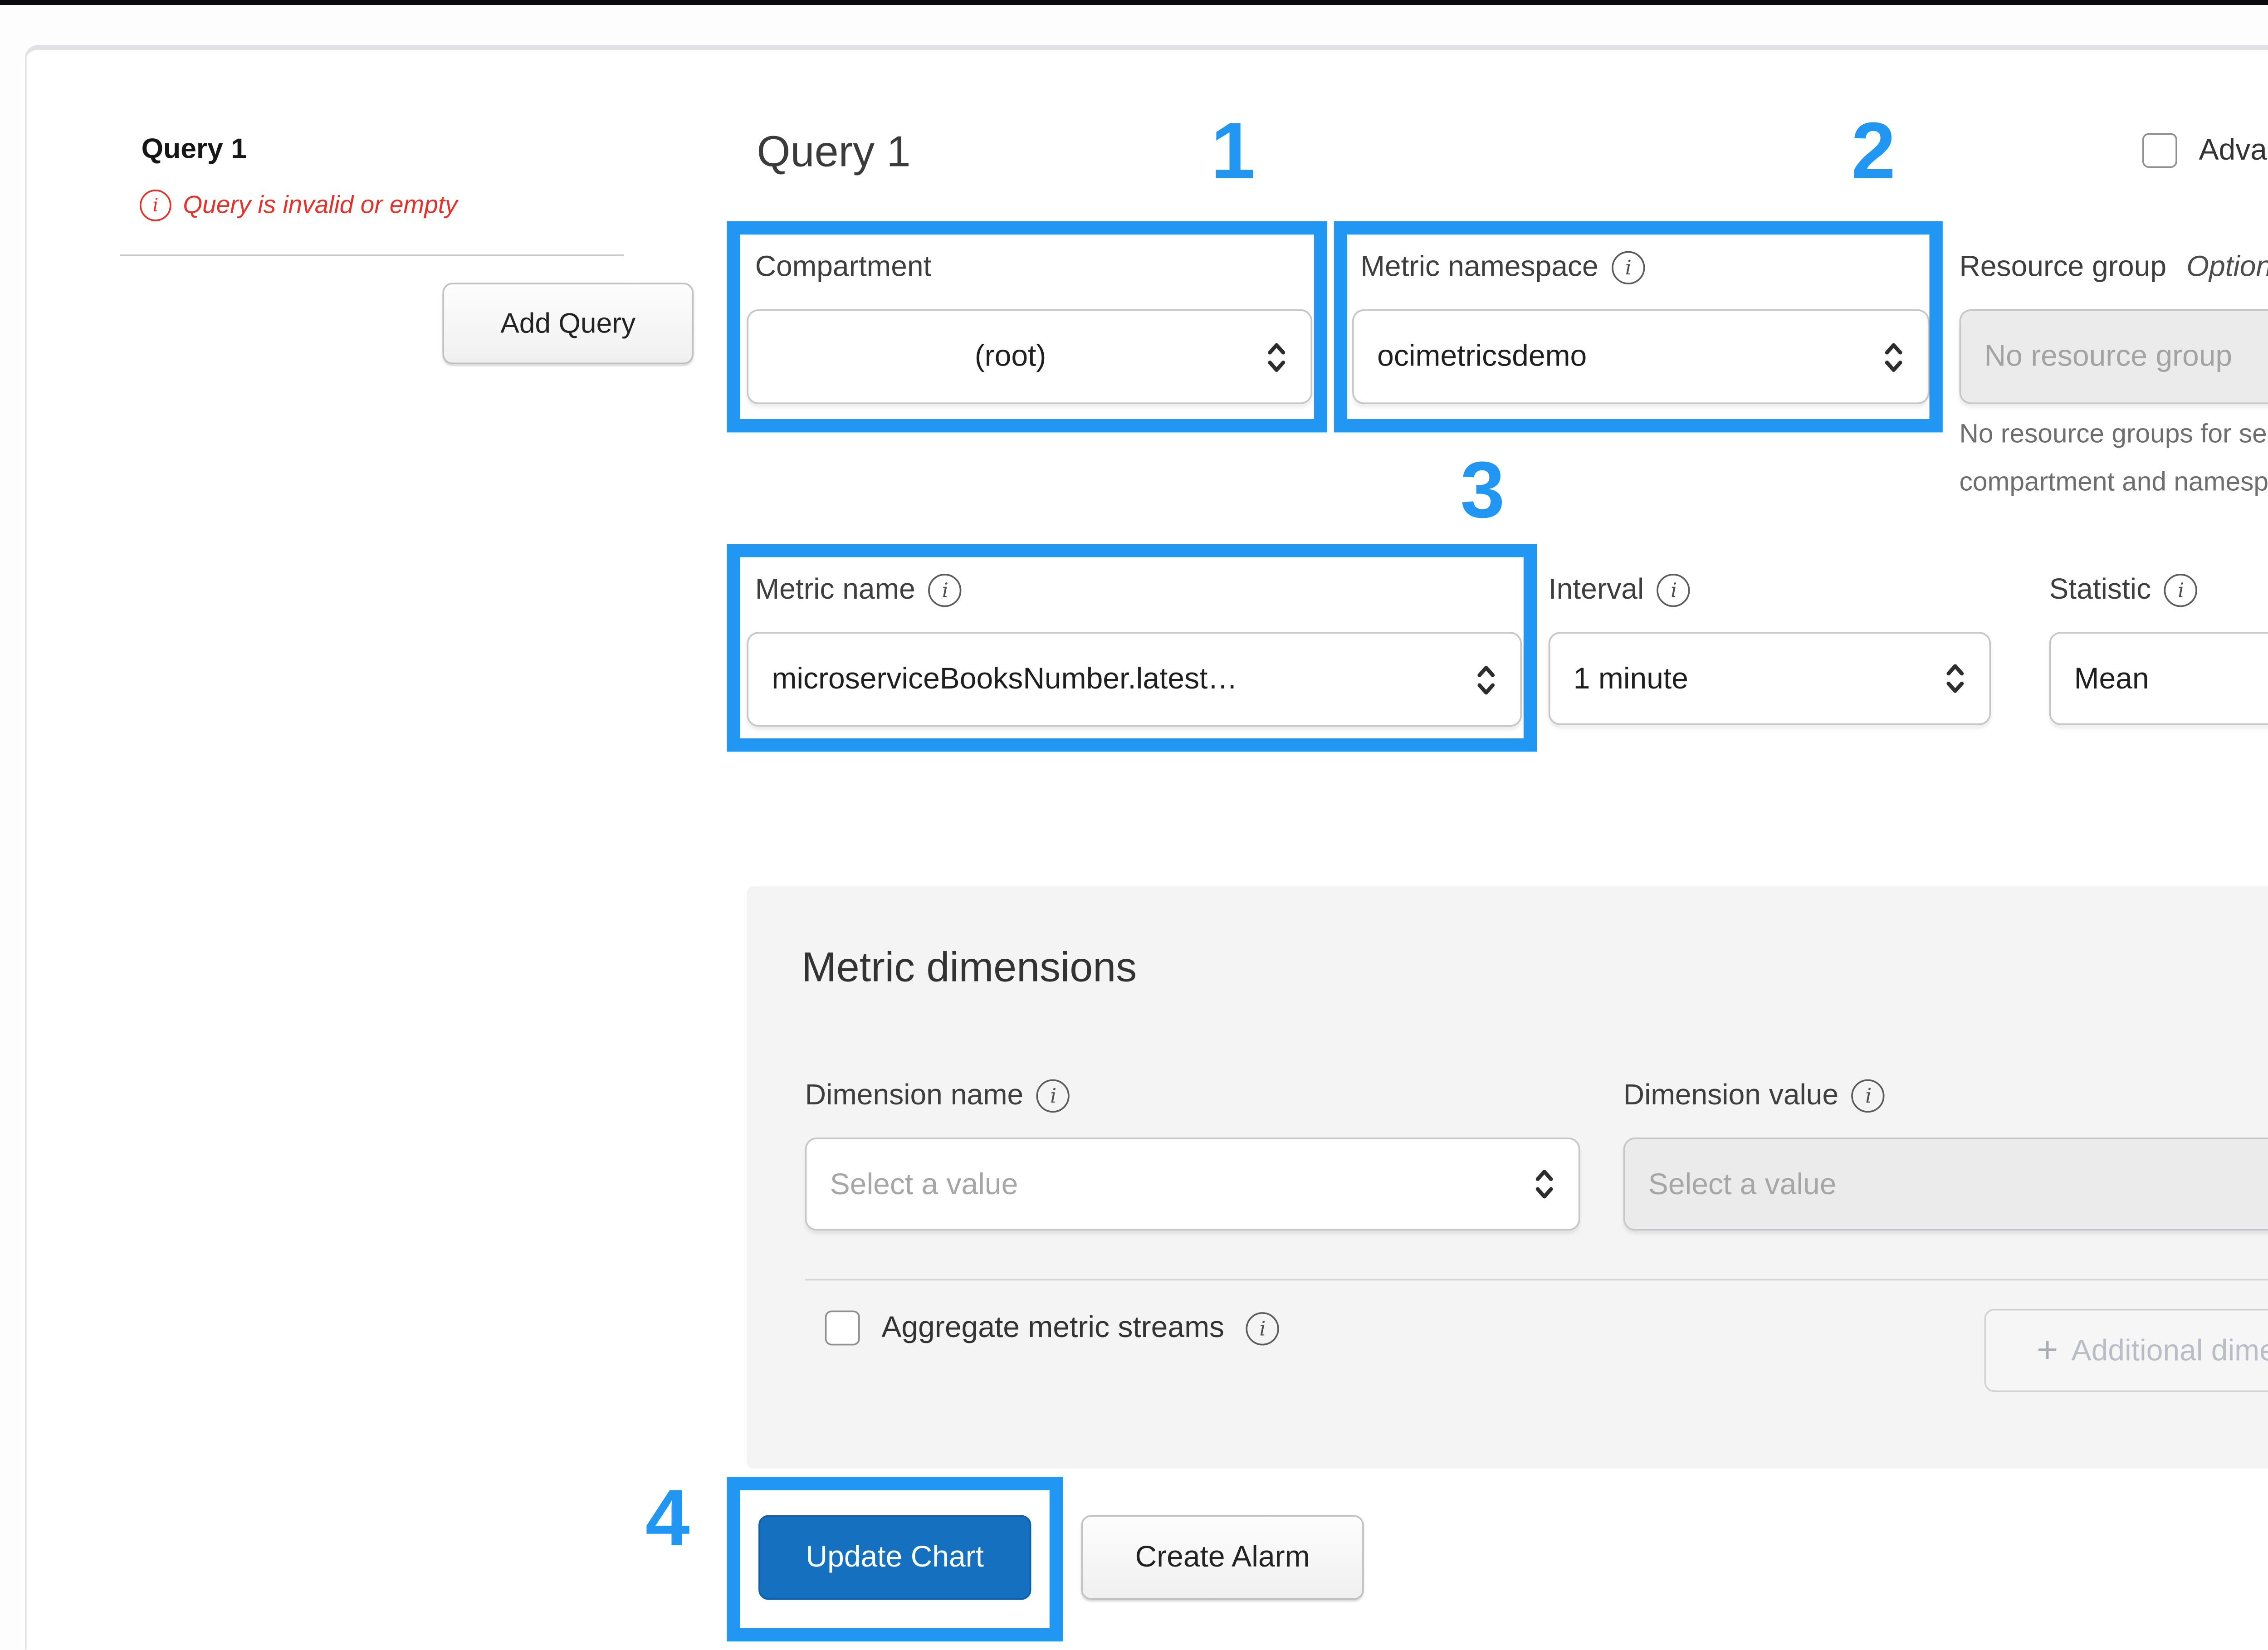 This screenshot has width=2268, height=1650. Describe the element at coordinates (1770, 679) in the screenshot. I see `interval-select: 1 minute` at that location.